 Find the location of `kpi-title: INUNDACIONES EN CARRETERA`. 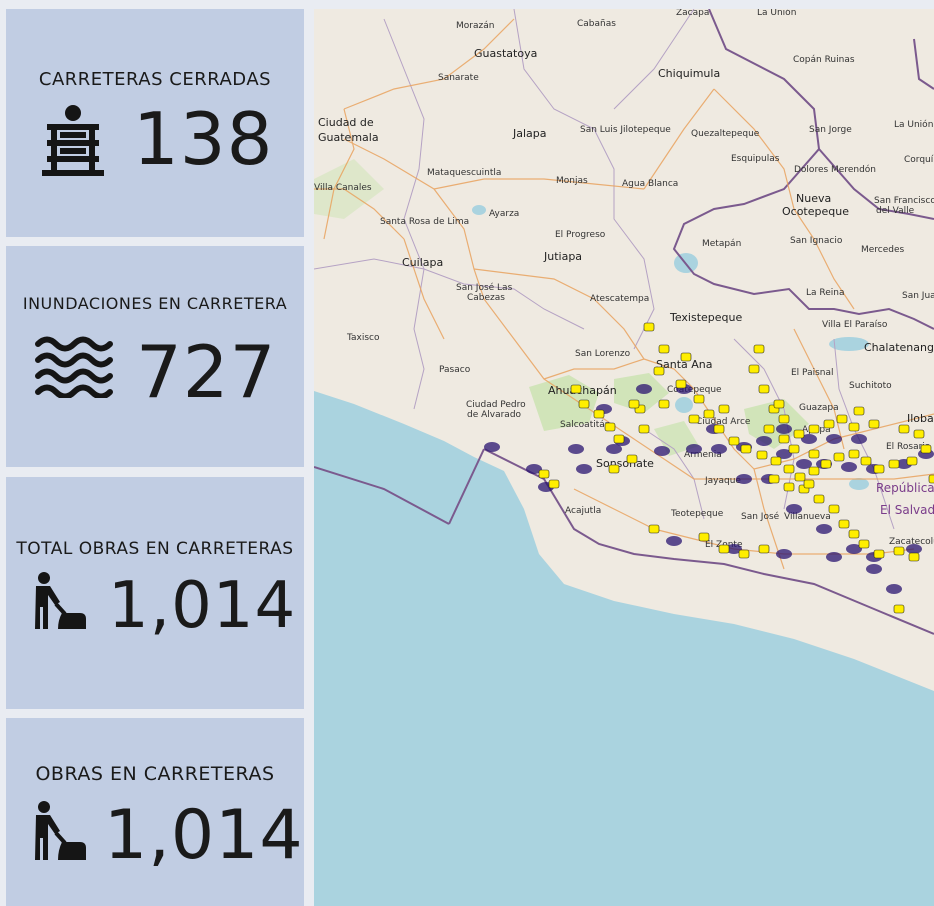

kpi-title: INUNDACIONES EN CARRETERA is located at coordinates (155, 303).